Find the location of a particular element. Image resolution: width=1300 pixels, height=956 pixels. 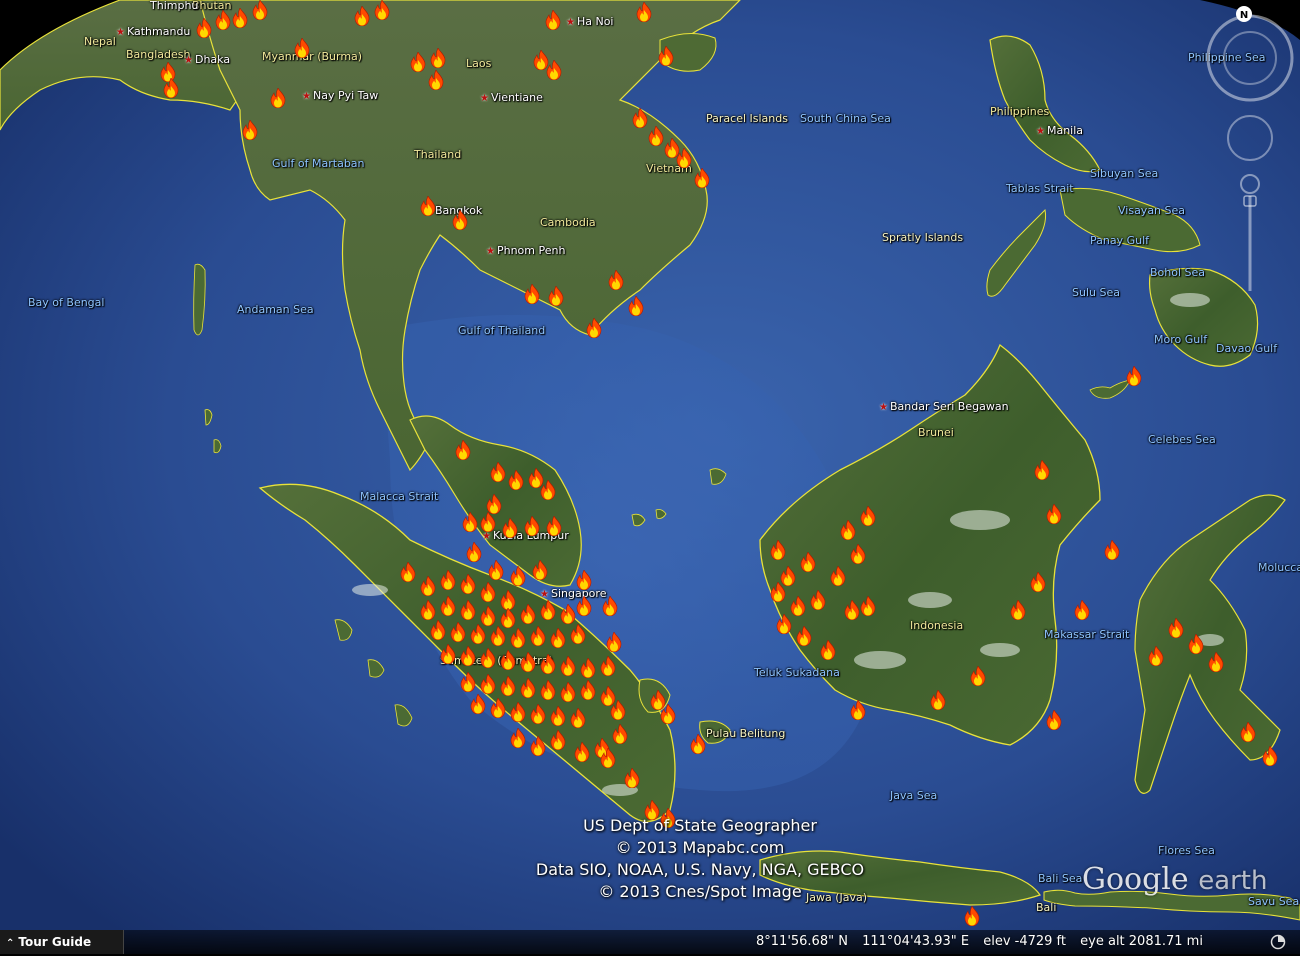

country-label: Laos is located at coordinates (478, 64).